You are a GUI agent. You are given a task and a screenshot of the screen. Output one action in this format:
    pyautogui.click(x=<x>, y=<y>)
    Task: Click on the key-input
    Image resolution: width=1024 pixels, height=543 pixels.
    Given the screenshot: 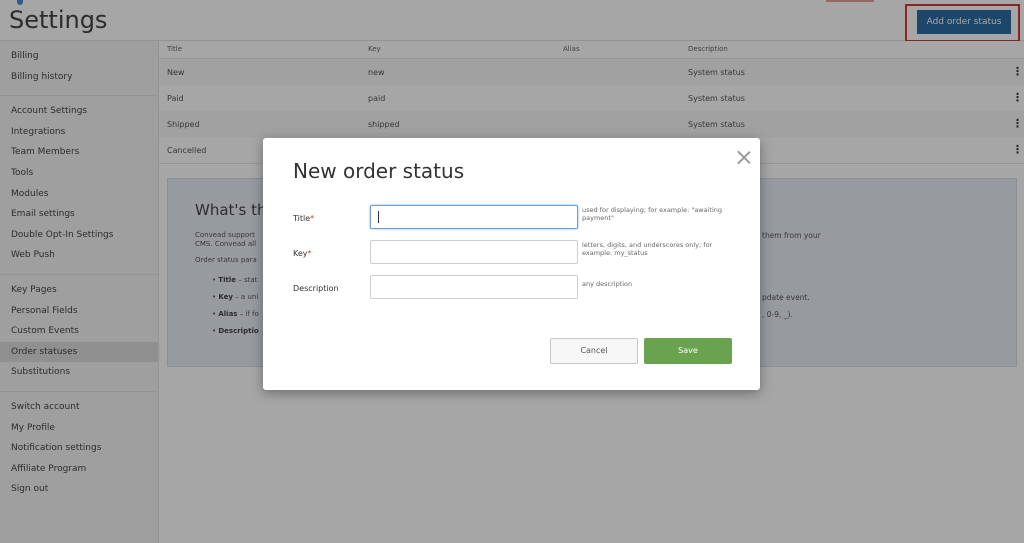 What is the action you would take?
    pyautogui.click(x=474, y=252)
    